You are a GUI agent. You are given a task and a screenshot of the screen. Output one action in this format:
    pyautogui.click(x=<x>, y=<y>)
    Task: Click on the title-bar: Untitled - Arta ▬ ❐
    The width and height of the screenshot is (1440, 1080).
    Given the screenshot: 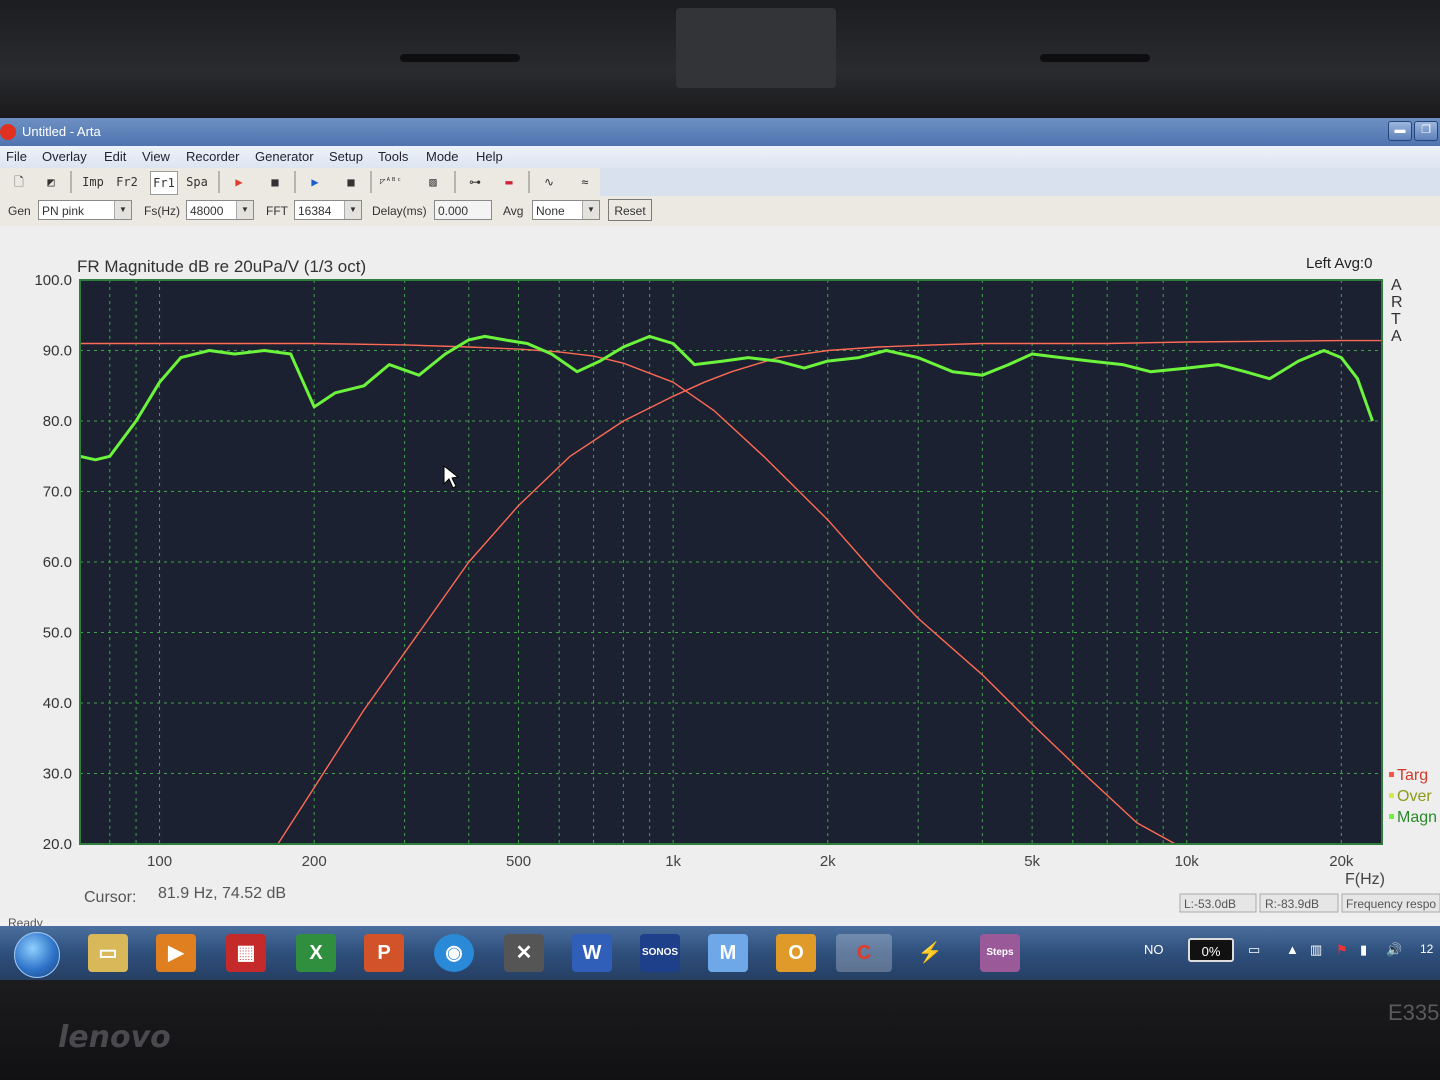 What is the action you would take?
    pyautogui.click(x=720, y=132)
    